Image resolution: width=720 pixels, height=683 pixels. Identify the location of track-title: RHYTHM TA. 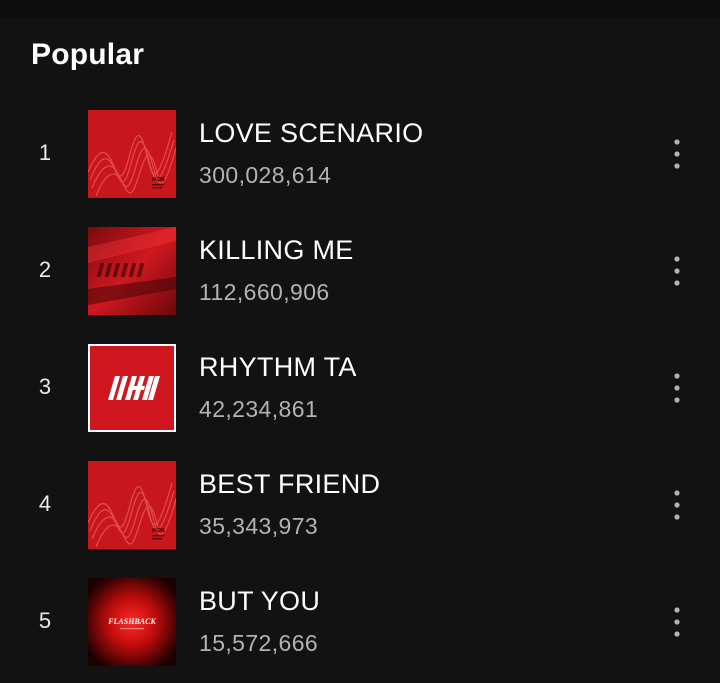
(278, 367).